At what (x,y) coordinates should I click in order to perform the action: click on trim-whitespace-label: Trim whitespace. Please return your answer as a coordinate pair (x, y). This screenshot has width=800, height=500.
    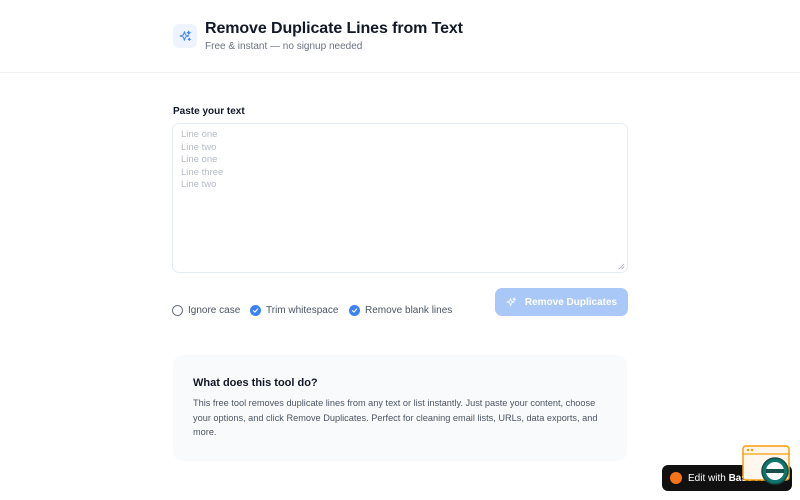
    Looking at the image, I should click on (302, 310).